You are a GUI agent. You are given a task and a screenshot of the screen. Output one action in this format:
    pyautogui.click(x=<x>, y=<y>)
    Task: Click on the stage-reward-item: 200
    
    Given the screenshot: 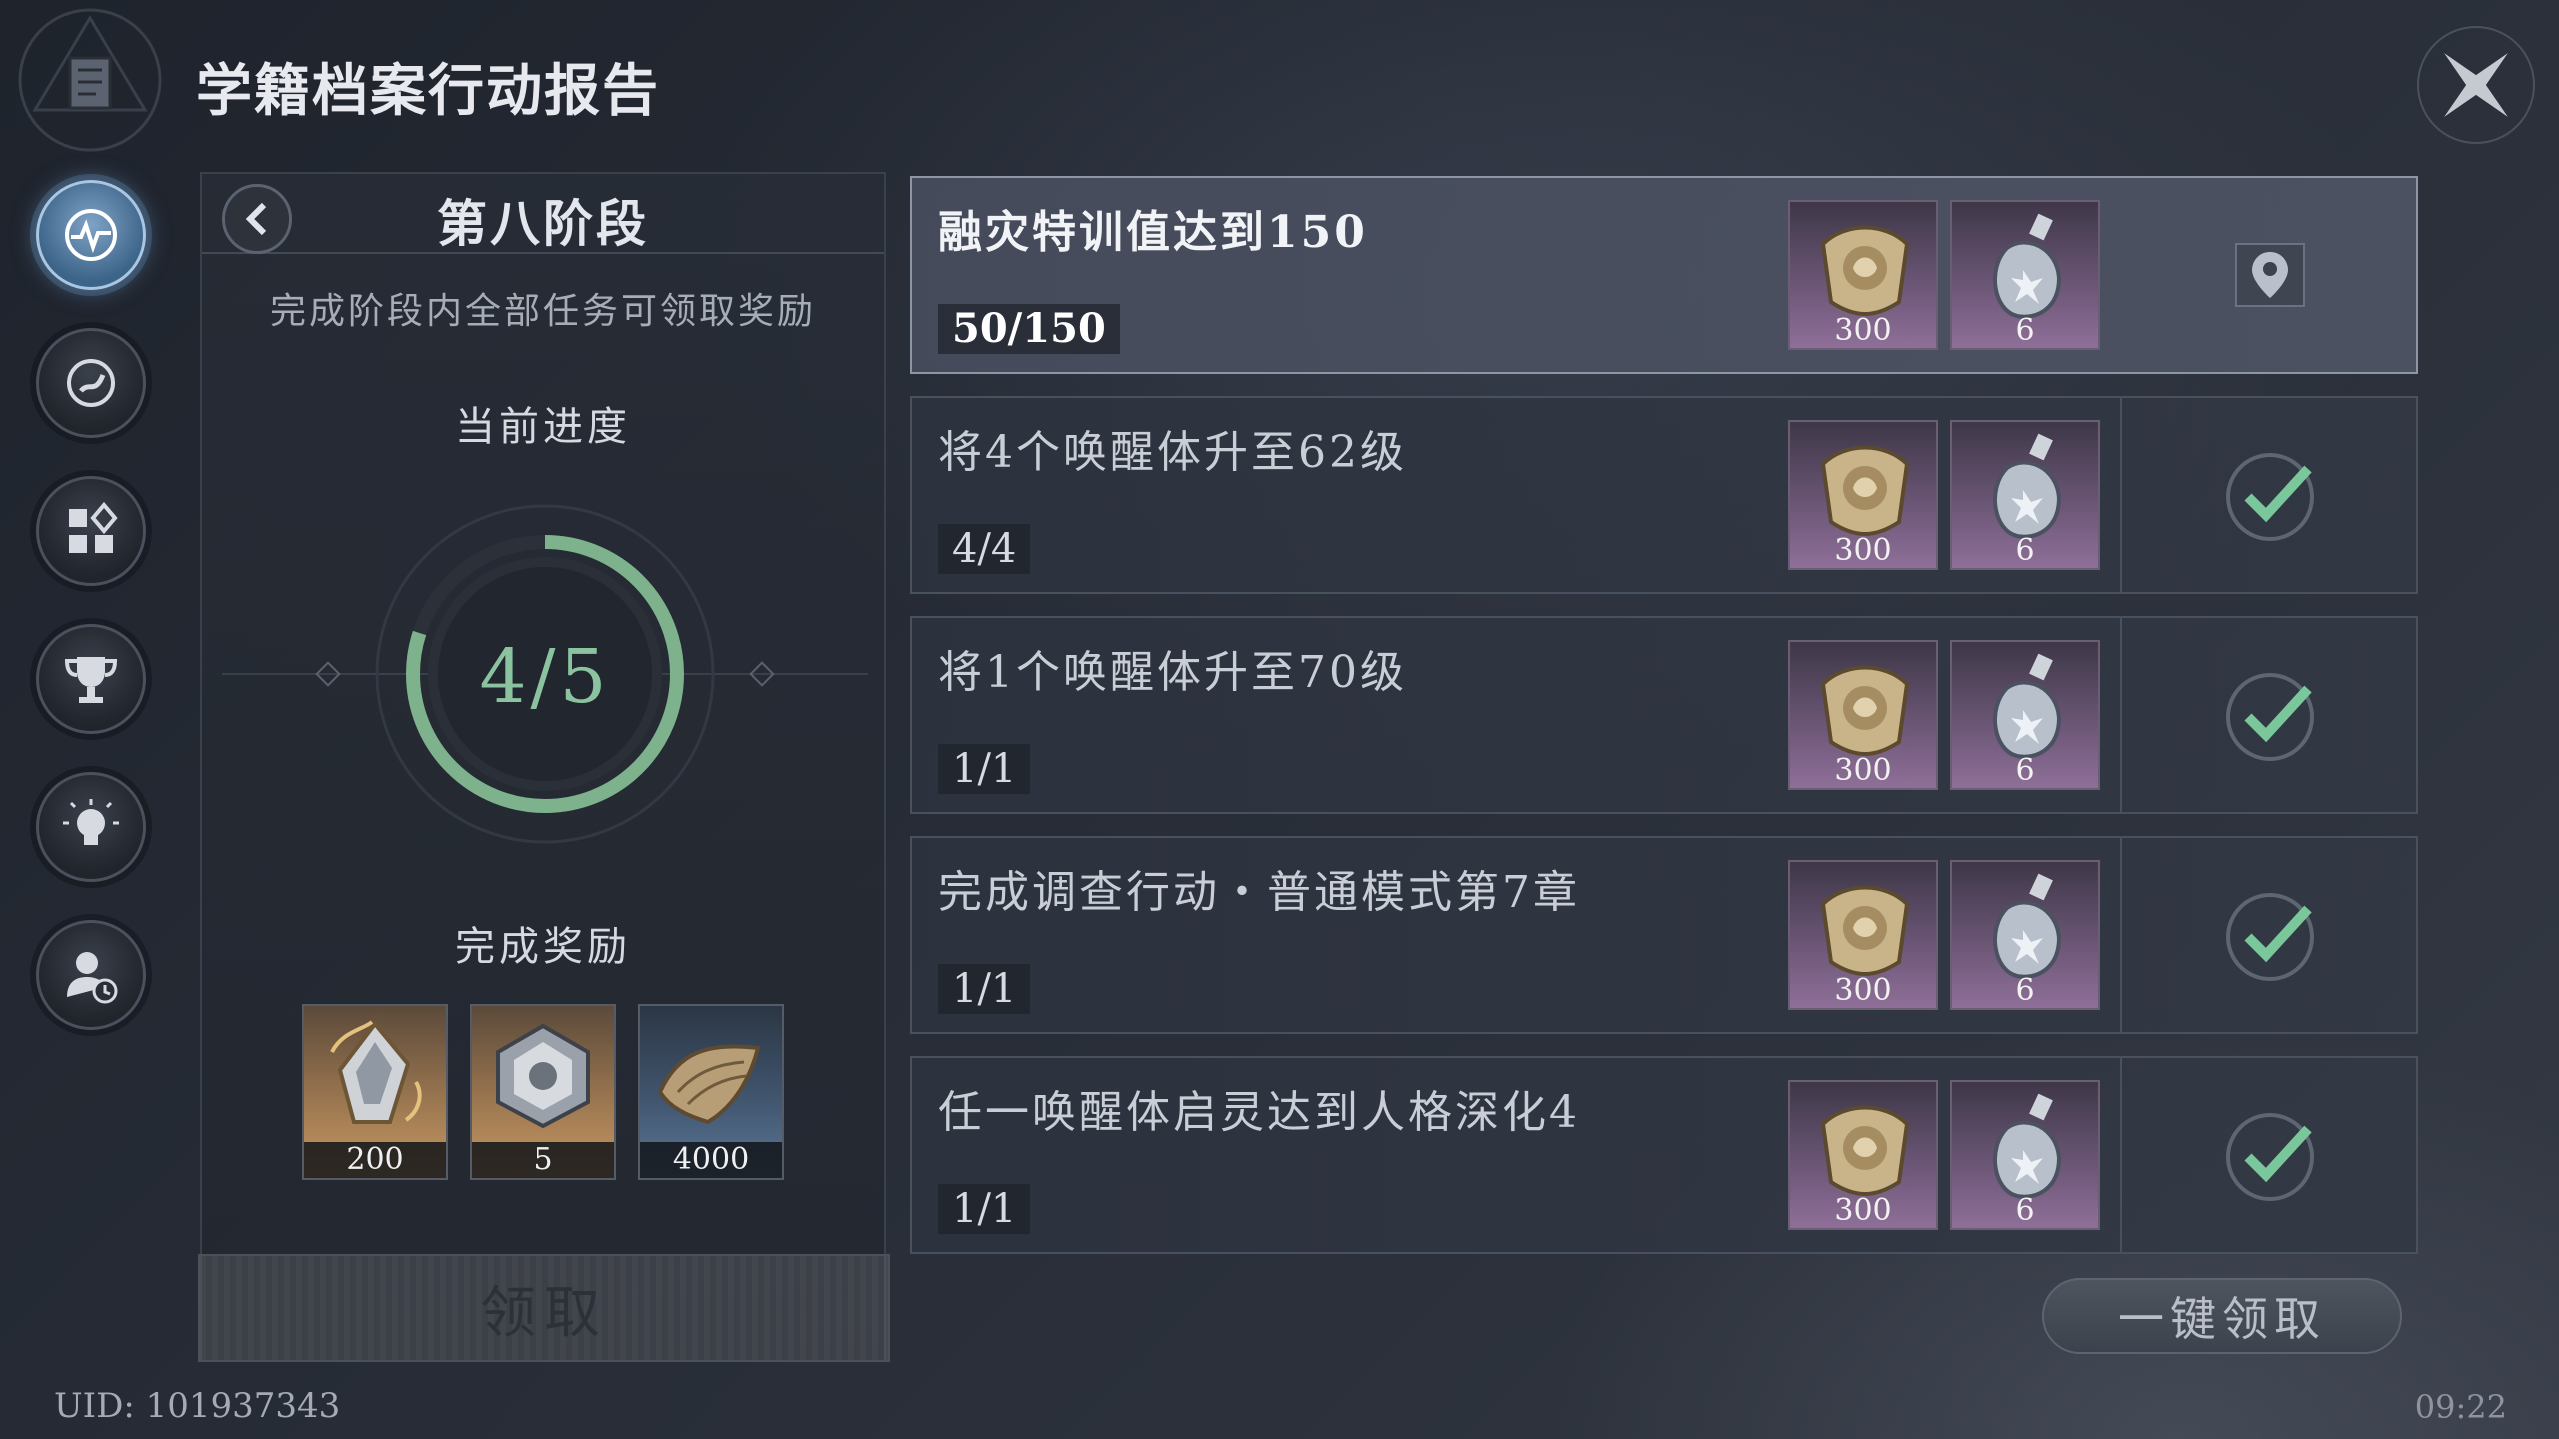 What is the action you would take?
    pyautogui.click(x=375, y=1092)
    